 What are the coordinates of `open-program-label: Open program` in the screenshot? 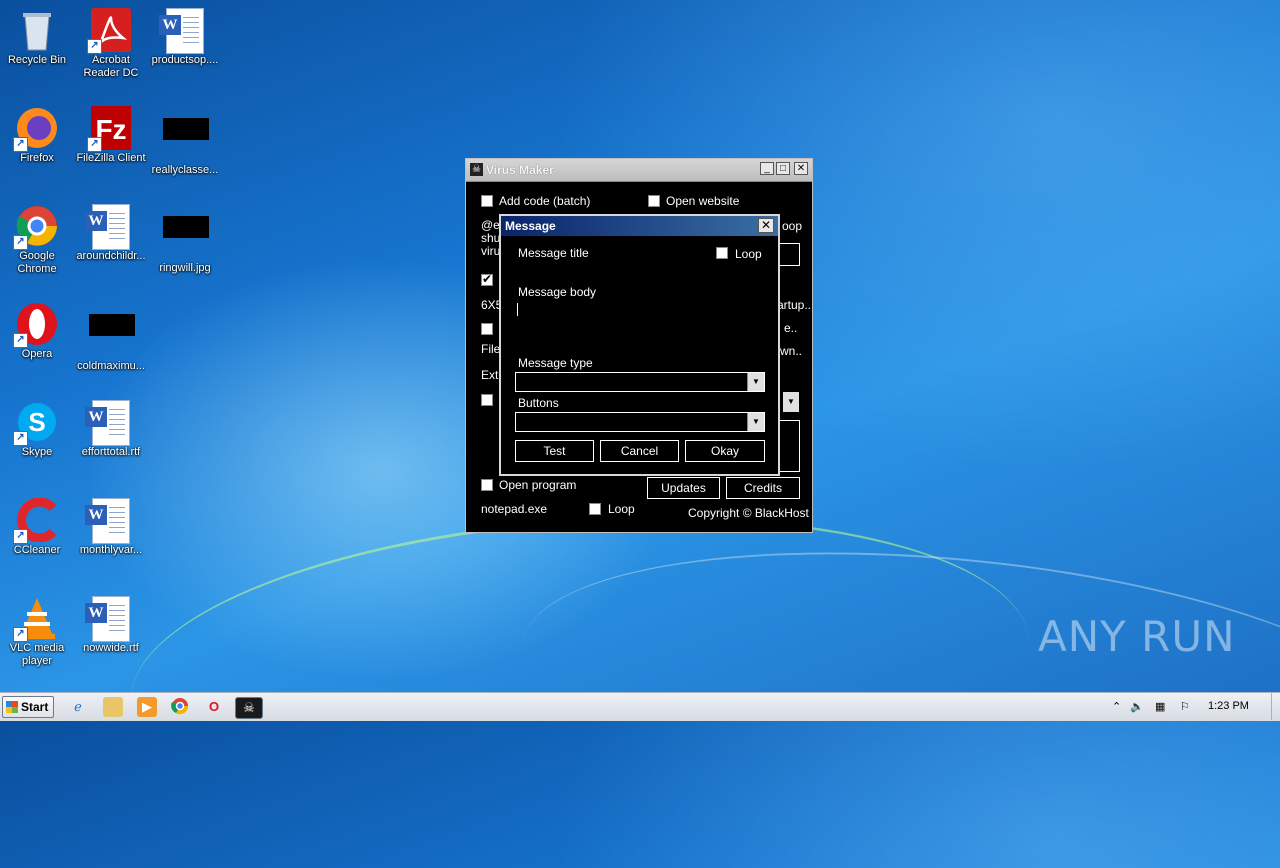 It's located at (538, 485).